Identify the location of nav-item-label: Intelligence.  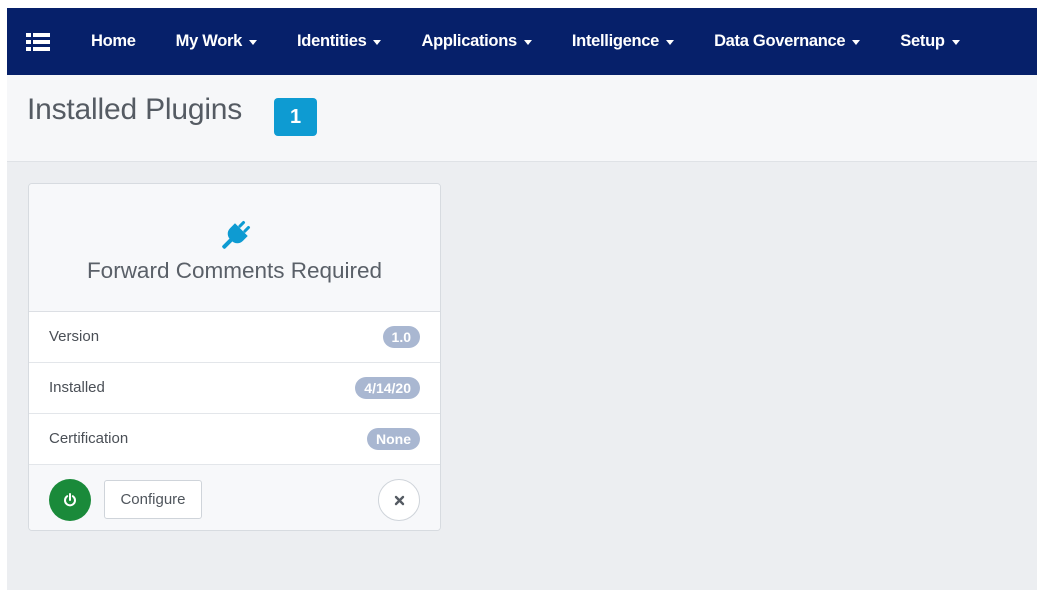
(615, 41).